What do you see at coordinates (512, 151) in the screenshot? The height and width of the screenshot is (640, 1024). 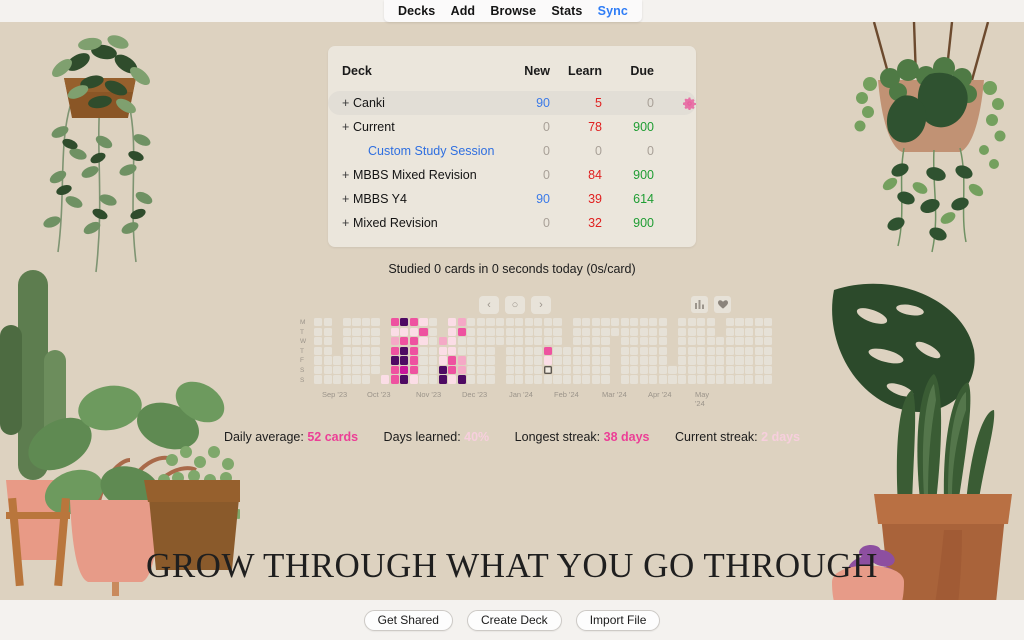 I see `deck-row: Custom Study Session 0 0 0` at bounding box center [512, 151].